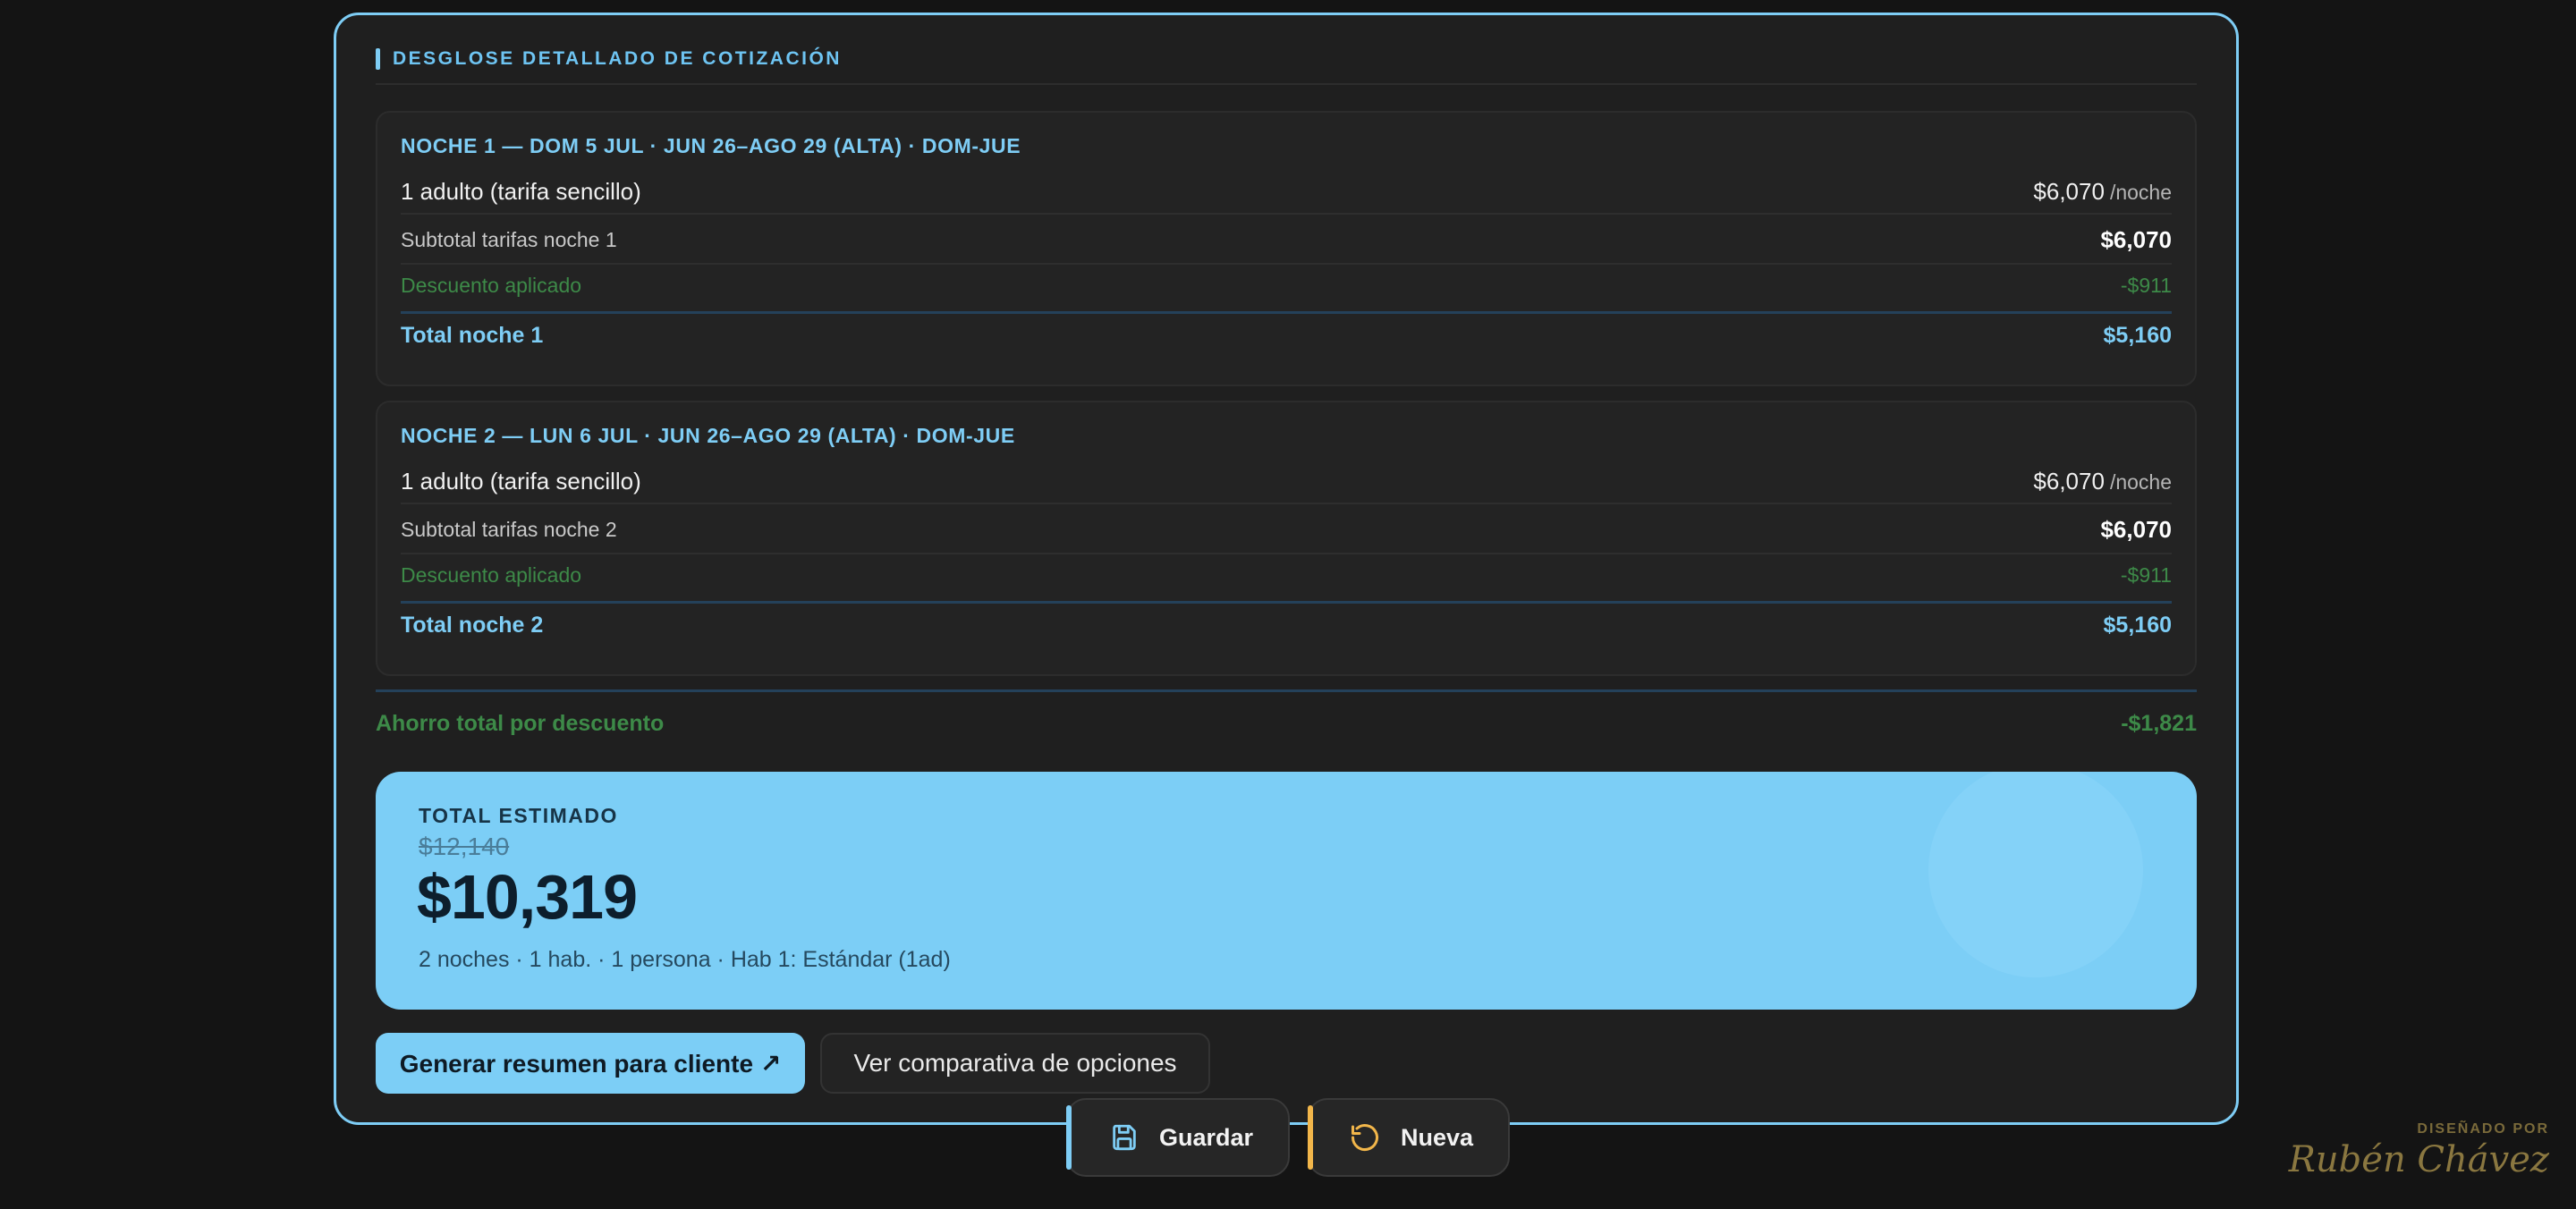 The height and width of the screenshot is (1209, 2576). Describe the element at coordinates (2483, 1129) in the screenshot. I see `credit-kicker: DISEÑADO POR` at that location.